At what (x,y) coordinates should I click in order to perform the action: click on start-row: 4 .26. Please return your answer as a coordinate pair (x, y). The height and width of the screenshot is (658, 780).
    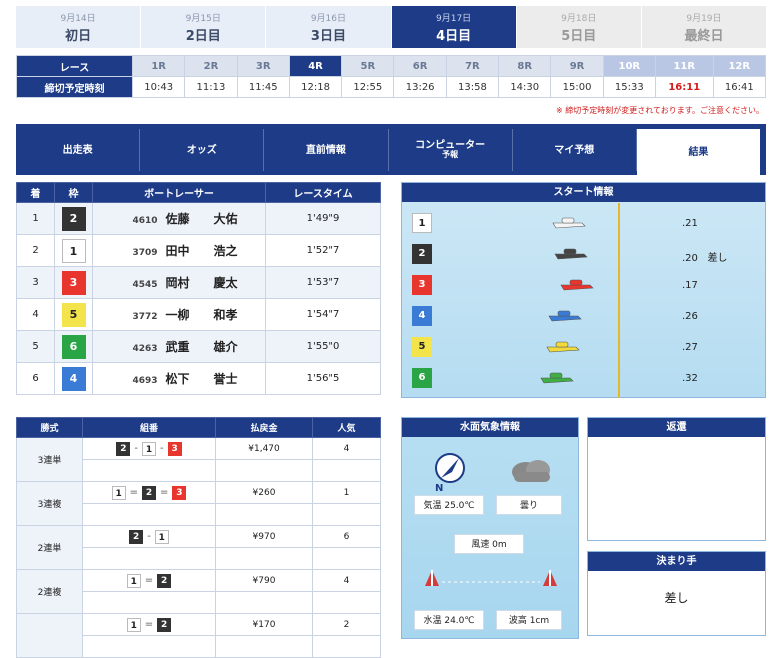
    Looking at the image, I should click on (584, 317).